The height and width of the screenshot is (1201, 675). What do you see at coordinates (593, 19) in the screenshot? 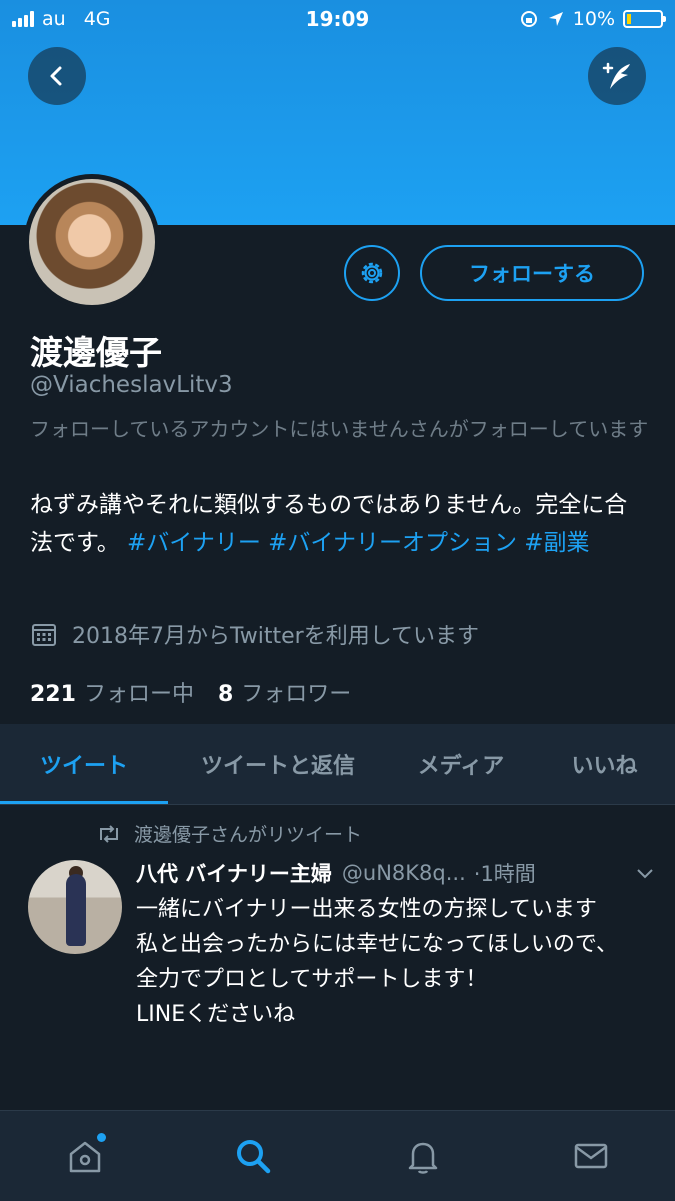
I see `battery-percent: 10%` at bounding box center [593, 19].